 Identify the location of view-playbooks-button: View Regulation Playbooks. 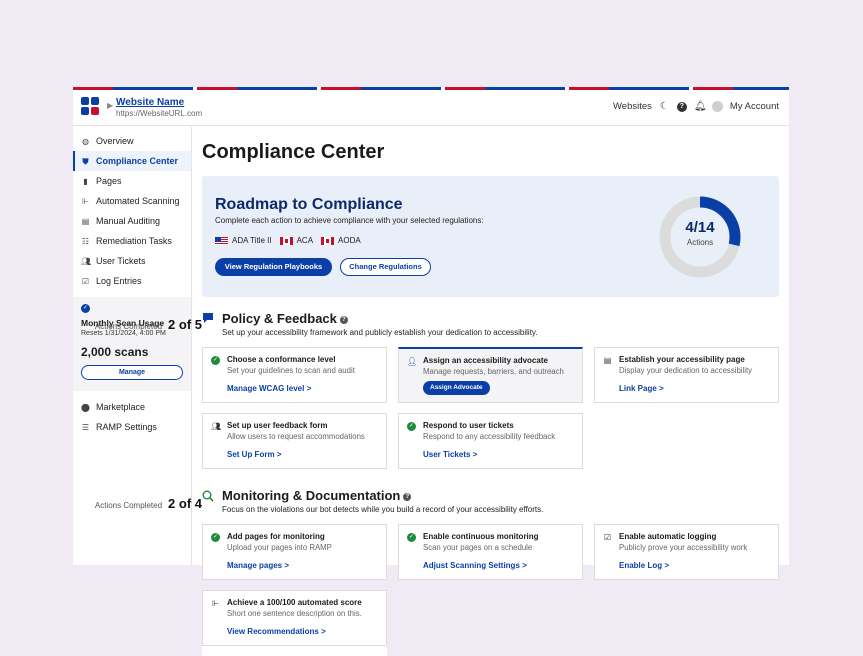
(273, 267).